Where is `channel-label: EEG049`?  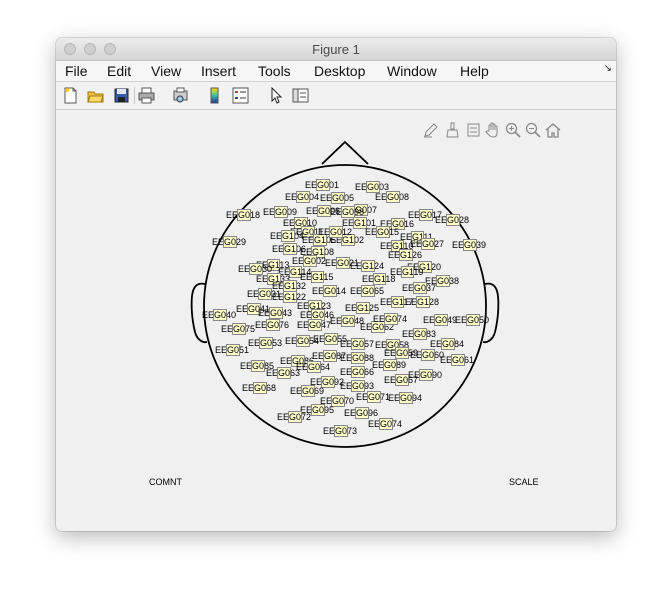
channel-label: EEG049 is located at coordinates (440, 320).